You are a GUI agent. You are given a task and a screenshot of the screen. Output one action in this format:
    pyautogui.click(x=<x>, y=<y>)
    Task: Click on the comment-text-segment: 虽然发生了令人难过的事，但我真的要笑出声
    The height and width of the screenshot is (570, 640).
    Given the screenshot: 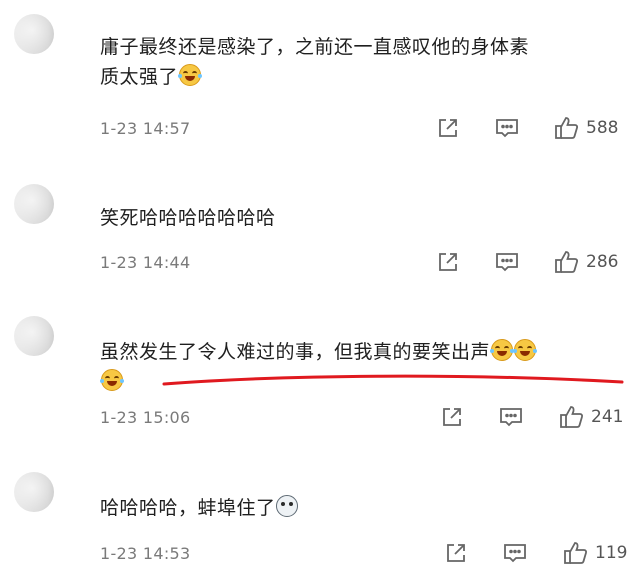 What is the action you would take?
    pyautogui.click(x=295, y=352)
    